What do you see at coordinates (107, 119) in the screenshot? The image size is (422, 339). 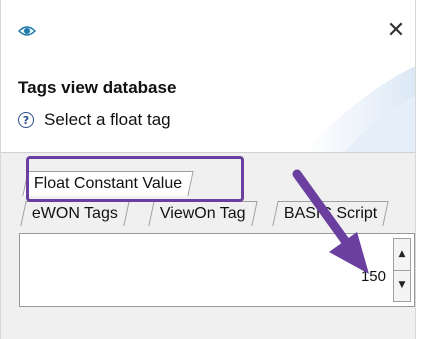 I see `help-text: Select a float tag` at bounding box center [107, 119].